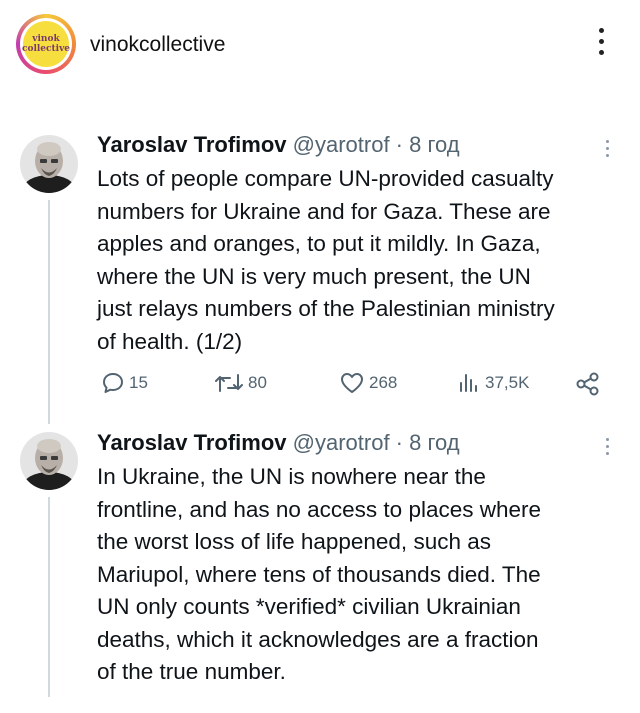 The width and height of the screenshot is (640, 713). I want to click on share-button, so click(588, 384).